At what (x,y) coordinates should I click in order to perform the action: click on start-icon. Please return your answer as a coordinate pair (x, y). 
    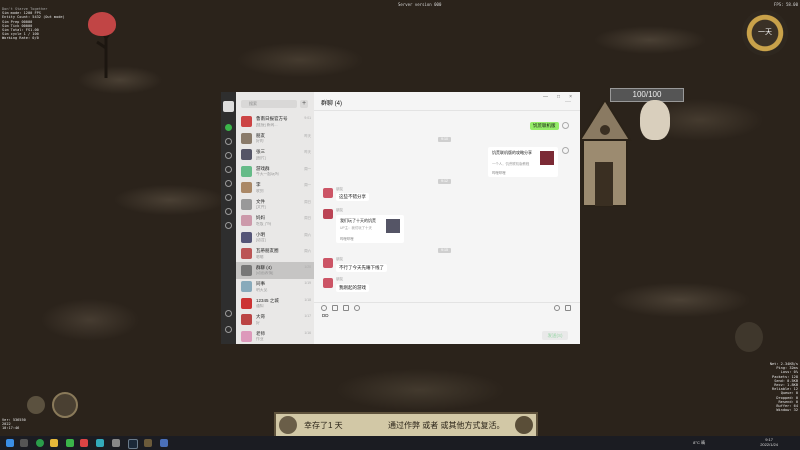
    Looking at the image, I should click on (10, 443).